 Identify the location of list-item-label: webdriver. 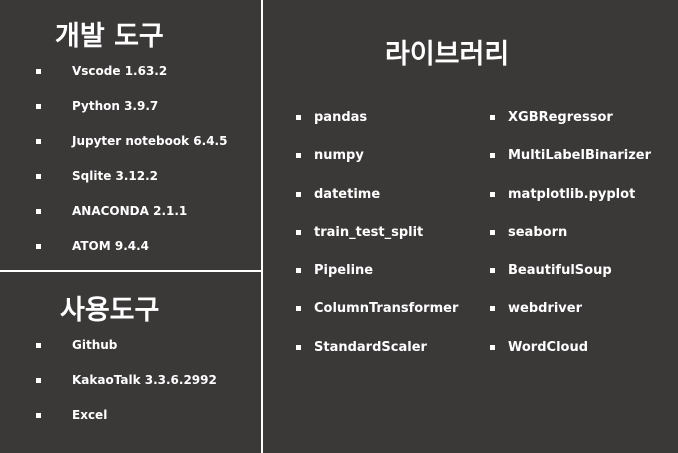
(545, 309).